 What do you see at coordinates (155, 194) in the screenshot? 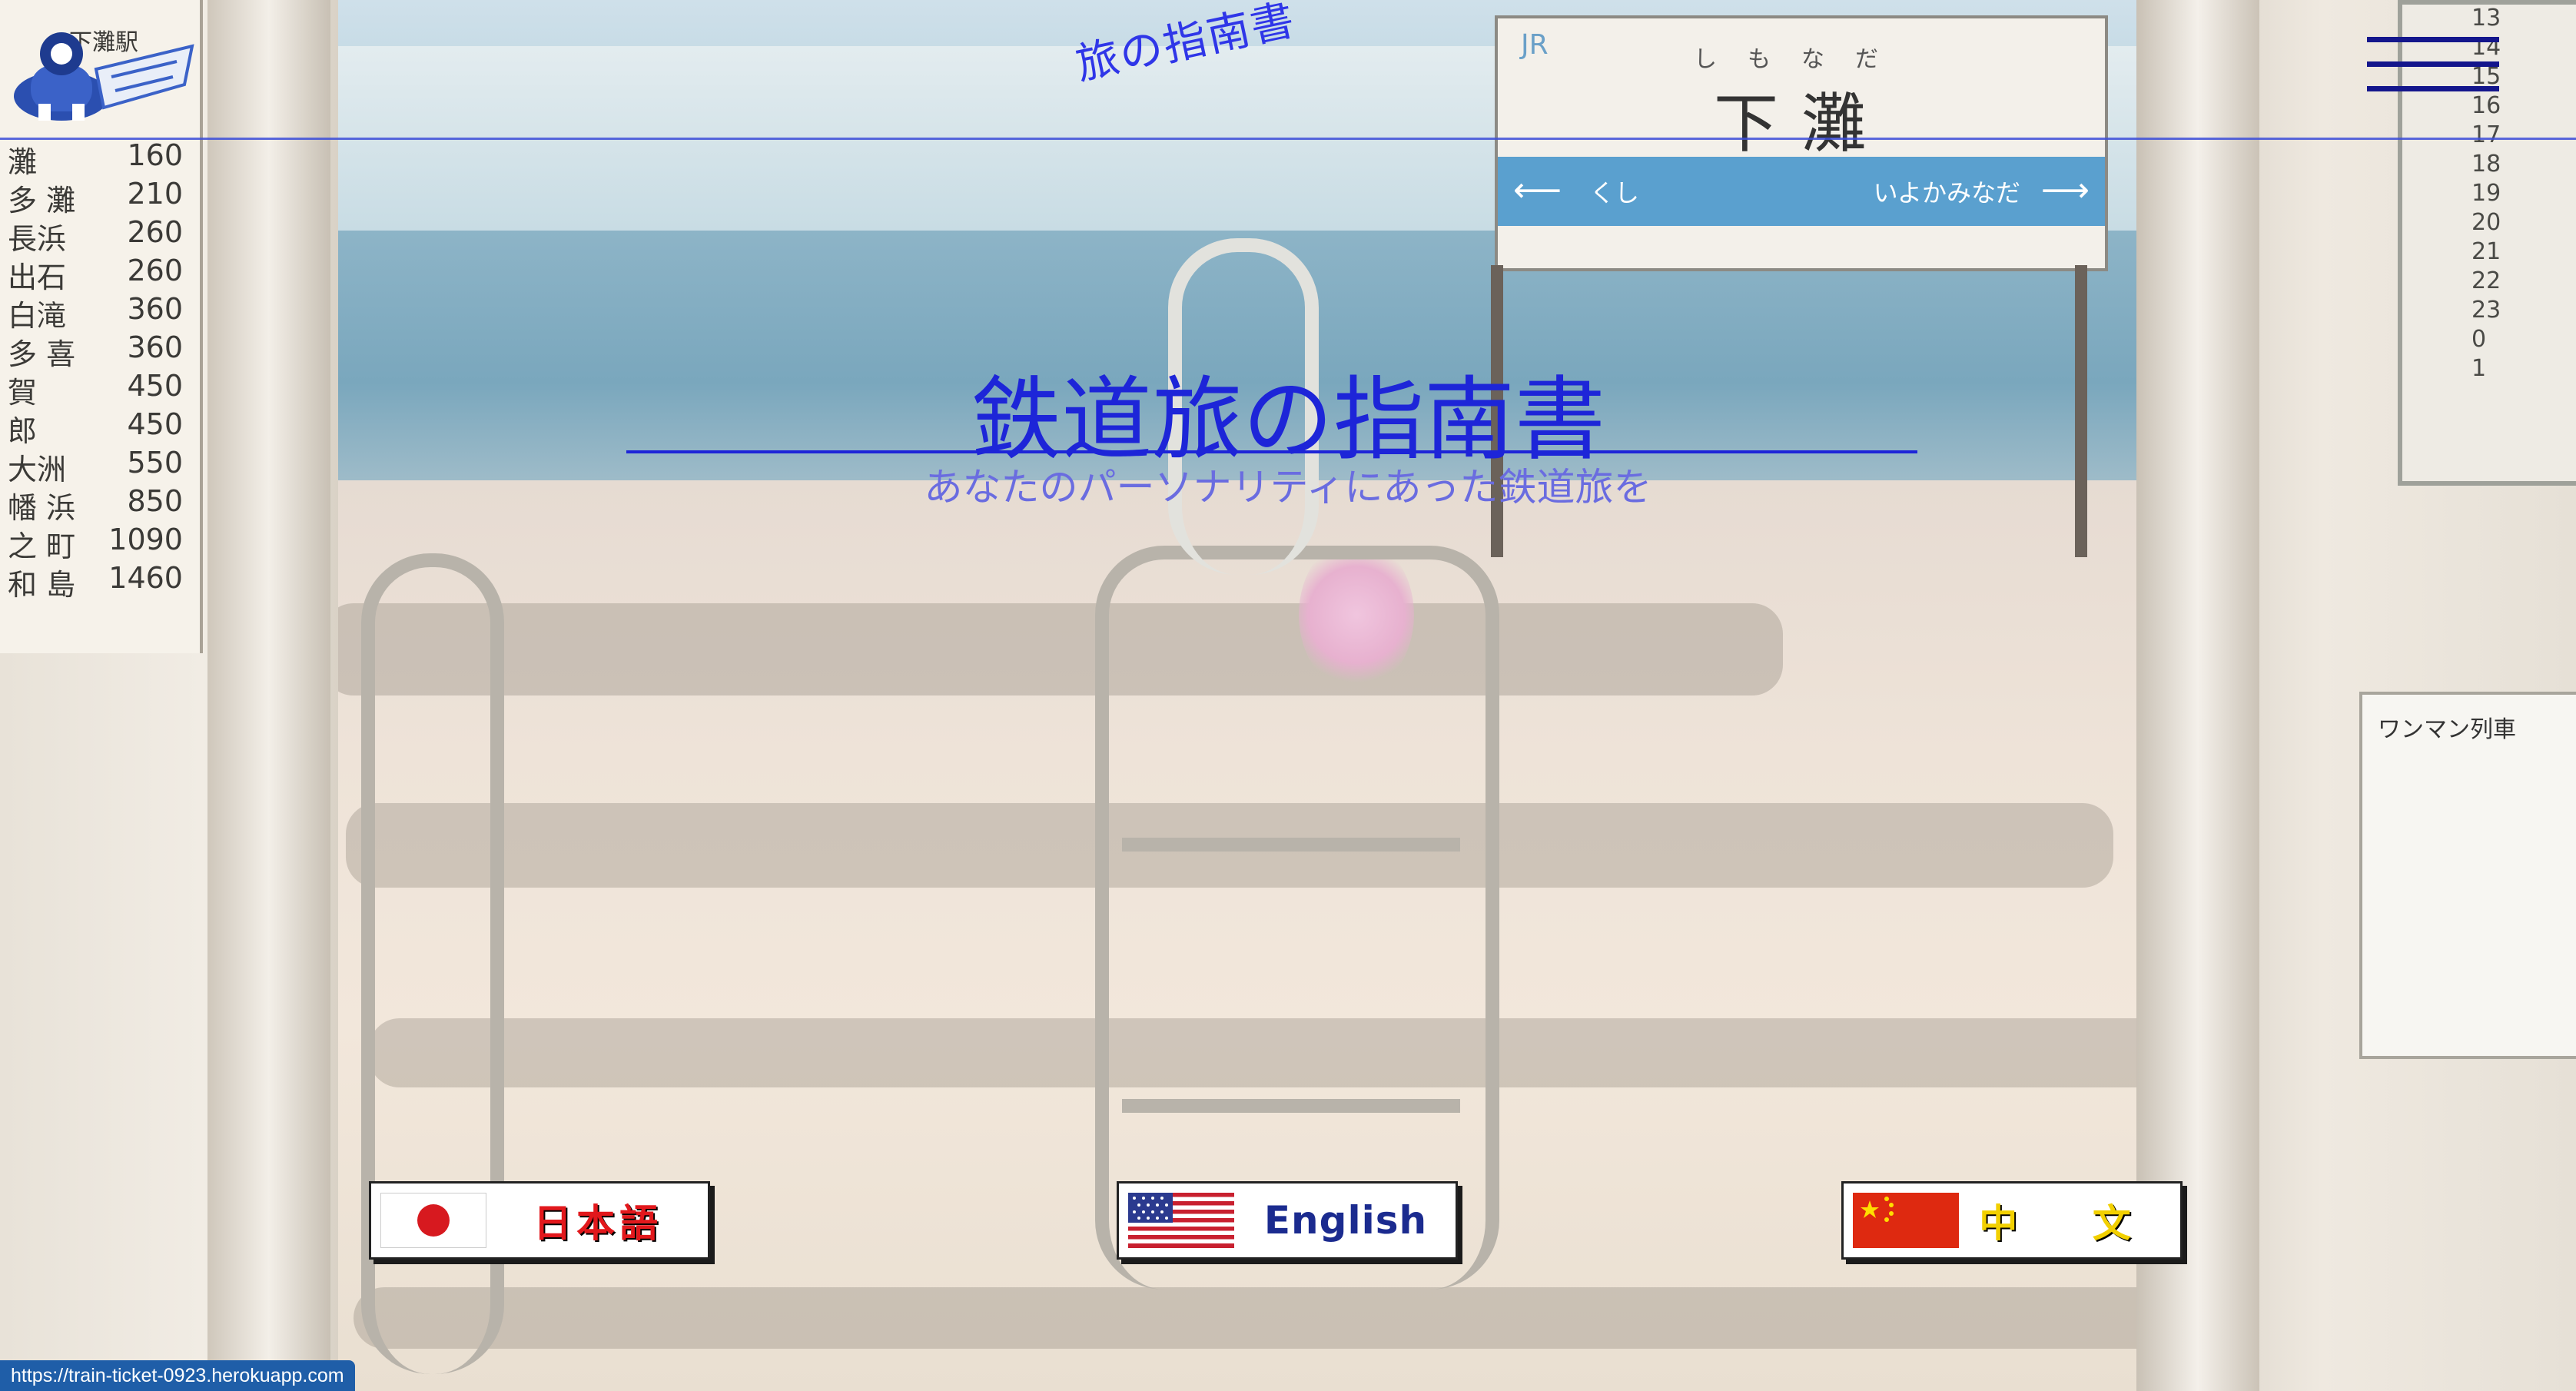
I see `fare-value: 210` at bounding box center [155, 194].